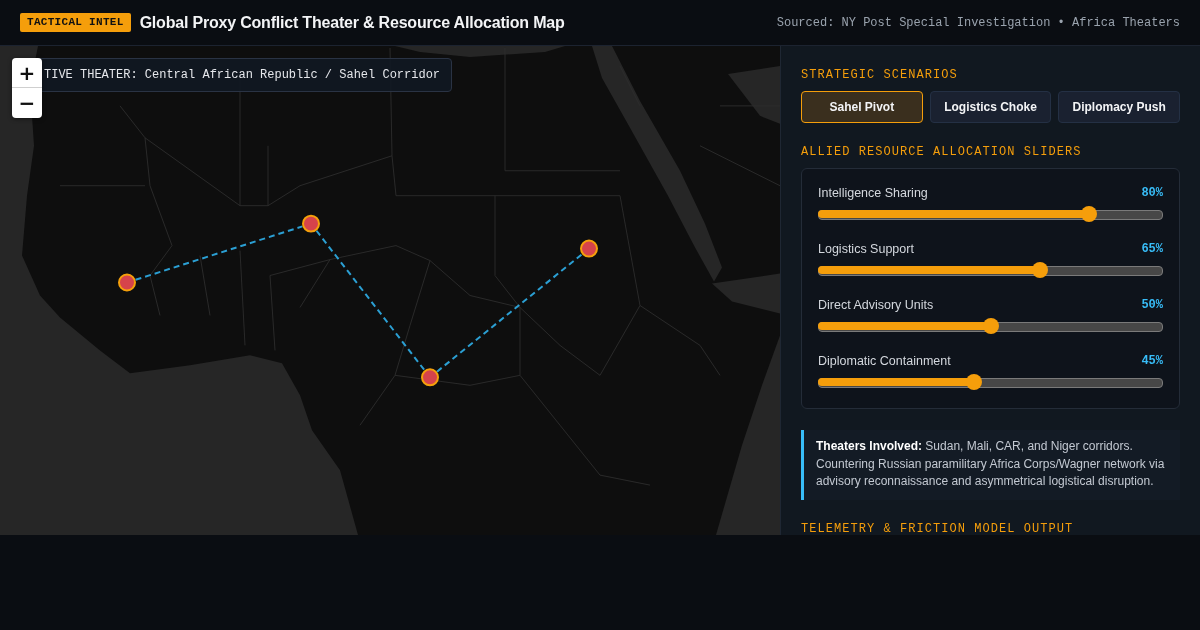  What do you see at coordinates (880, 75) in the screenshot?
I see `section-heading: STRATEGIC SCENARIOS` at bounding box center [880, 75].